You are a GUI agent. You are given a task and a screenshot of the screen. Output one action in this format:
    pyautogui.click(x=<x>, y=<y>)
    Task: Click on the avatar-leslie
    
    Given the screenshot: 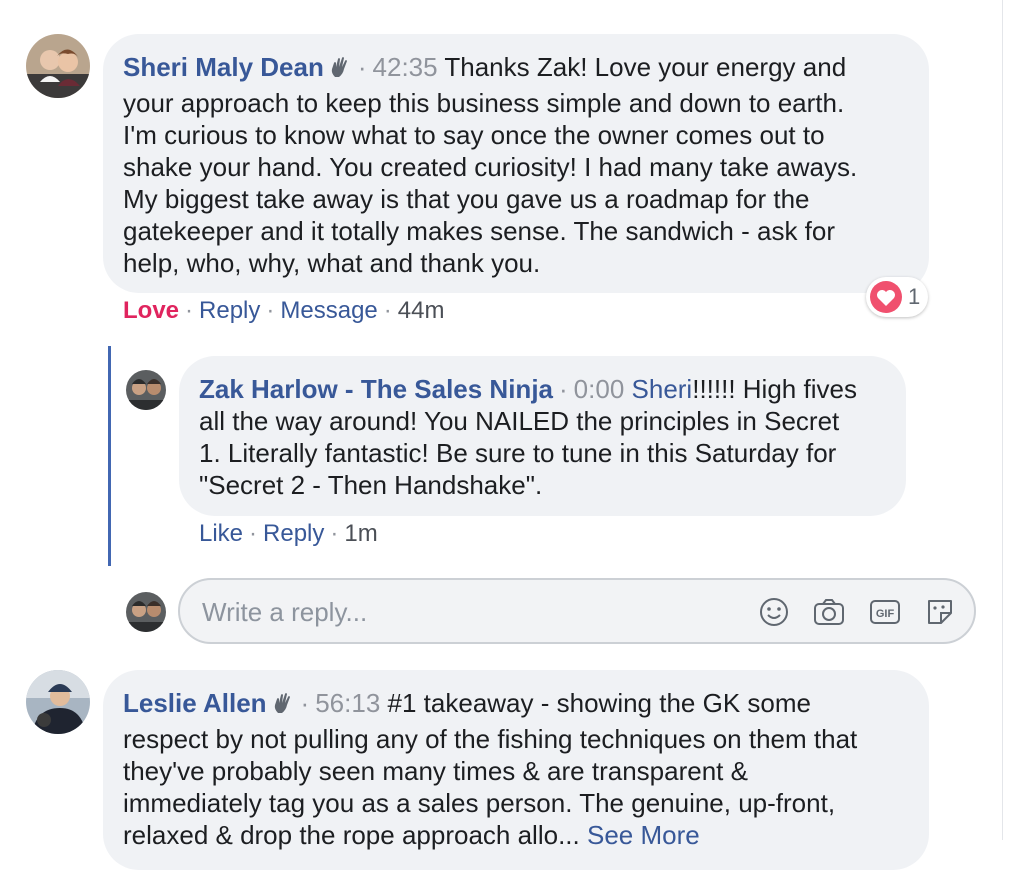 What is the action you would take?
    pyautogui.click(x=58, y=702)
    